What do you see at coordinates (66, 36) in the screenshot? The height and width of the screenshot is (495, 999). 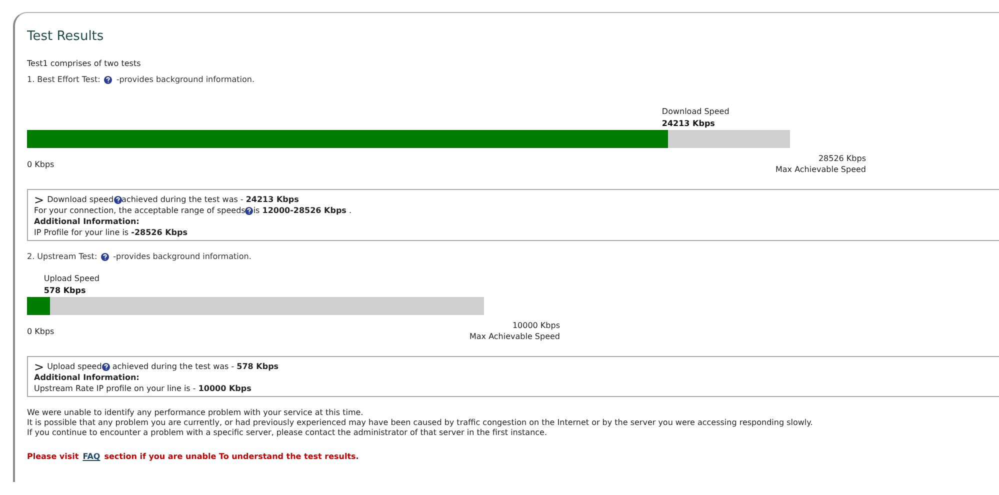 I see `page-title: Test Results` at bounding box center [66, 36].